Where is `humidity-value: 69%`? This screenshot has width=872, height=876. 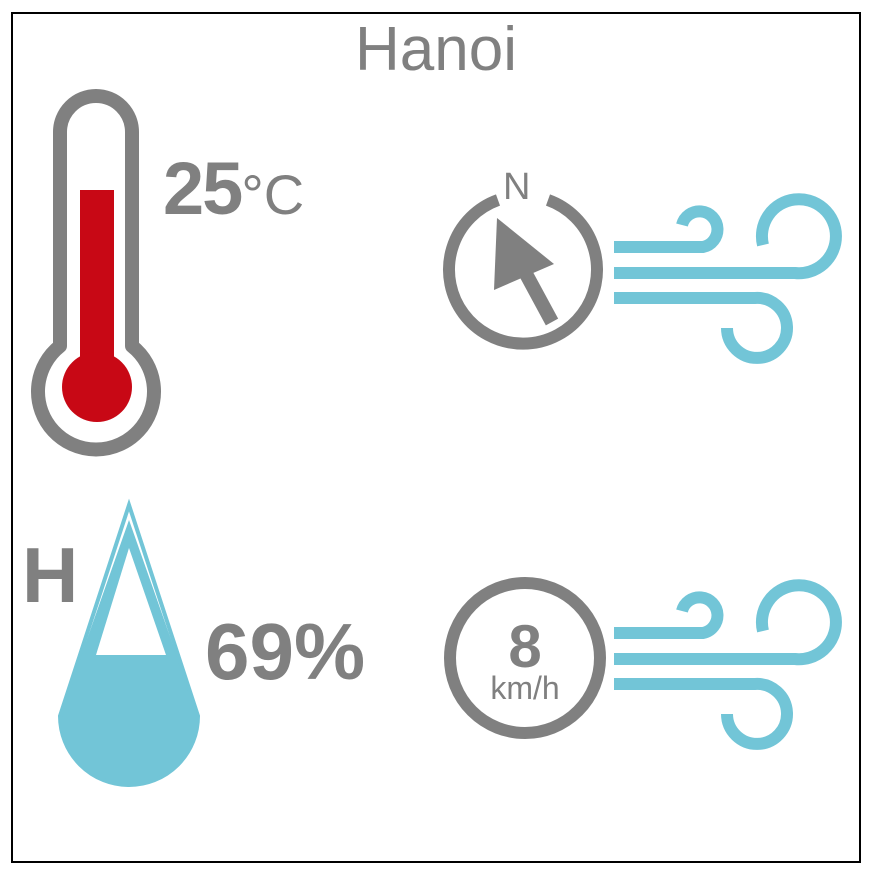 humidity-value: 69% is located at coordinates (285, 651).